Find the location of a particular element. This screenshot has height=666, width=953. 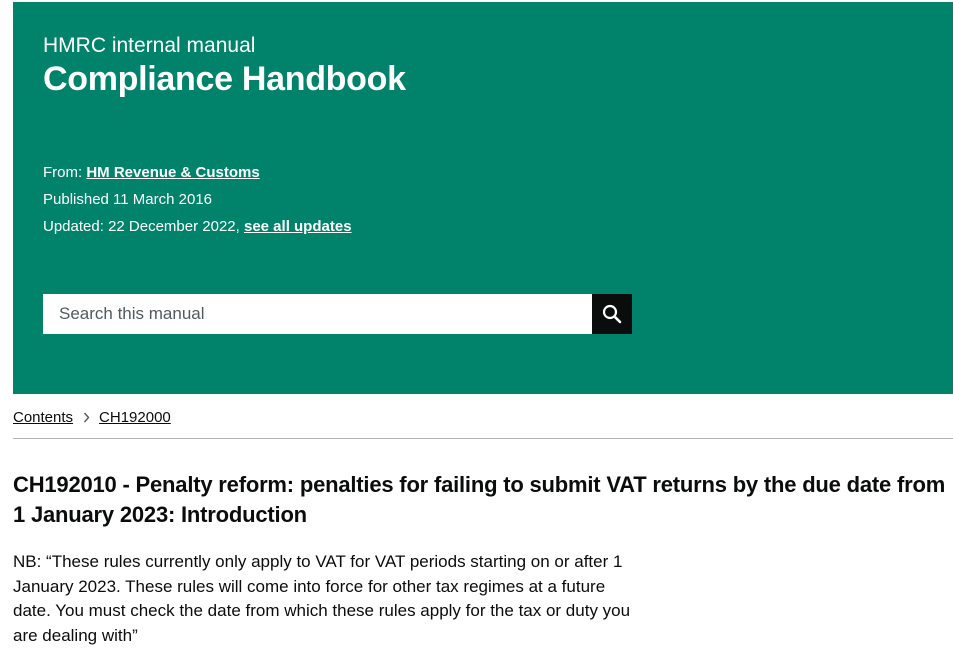

updated-date: 22 December 2022, is located at coordinates (174, 226).